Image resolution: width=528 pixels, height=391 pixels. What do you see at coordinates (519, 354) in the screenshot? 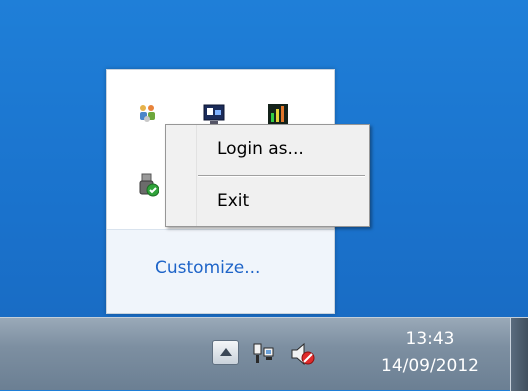
I see `show-desktop-button` at bounding box center [519, 354].